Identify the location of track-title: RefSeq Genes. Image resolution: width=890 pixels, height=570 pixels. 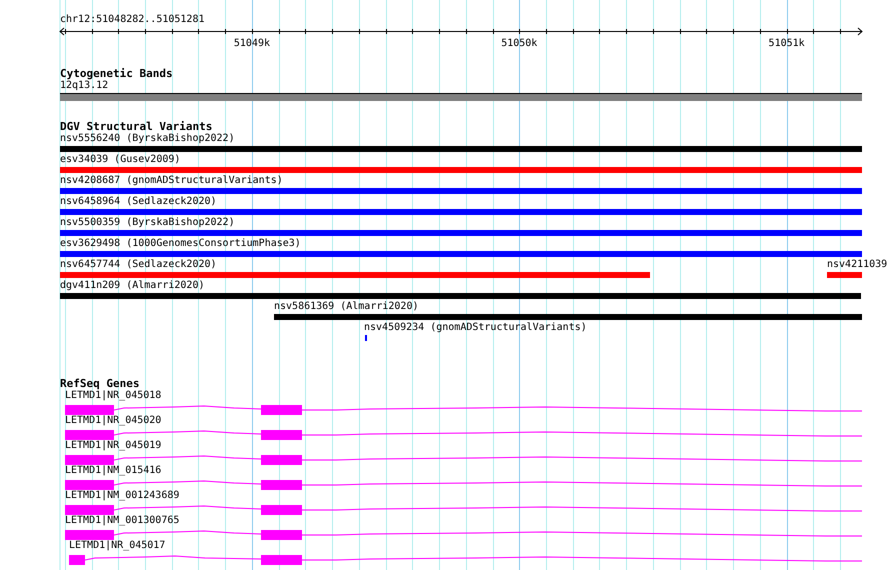
(100, 383).